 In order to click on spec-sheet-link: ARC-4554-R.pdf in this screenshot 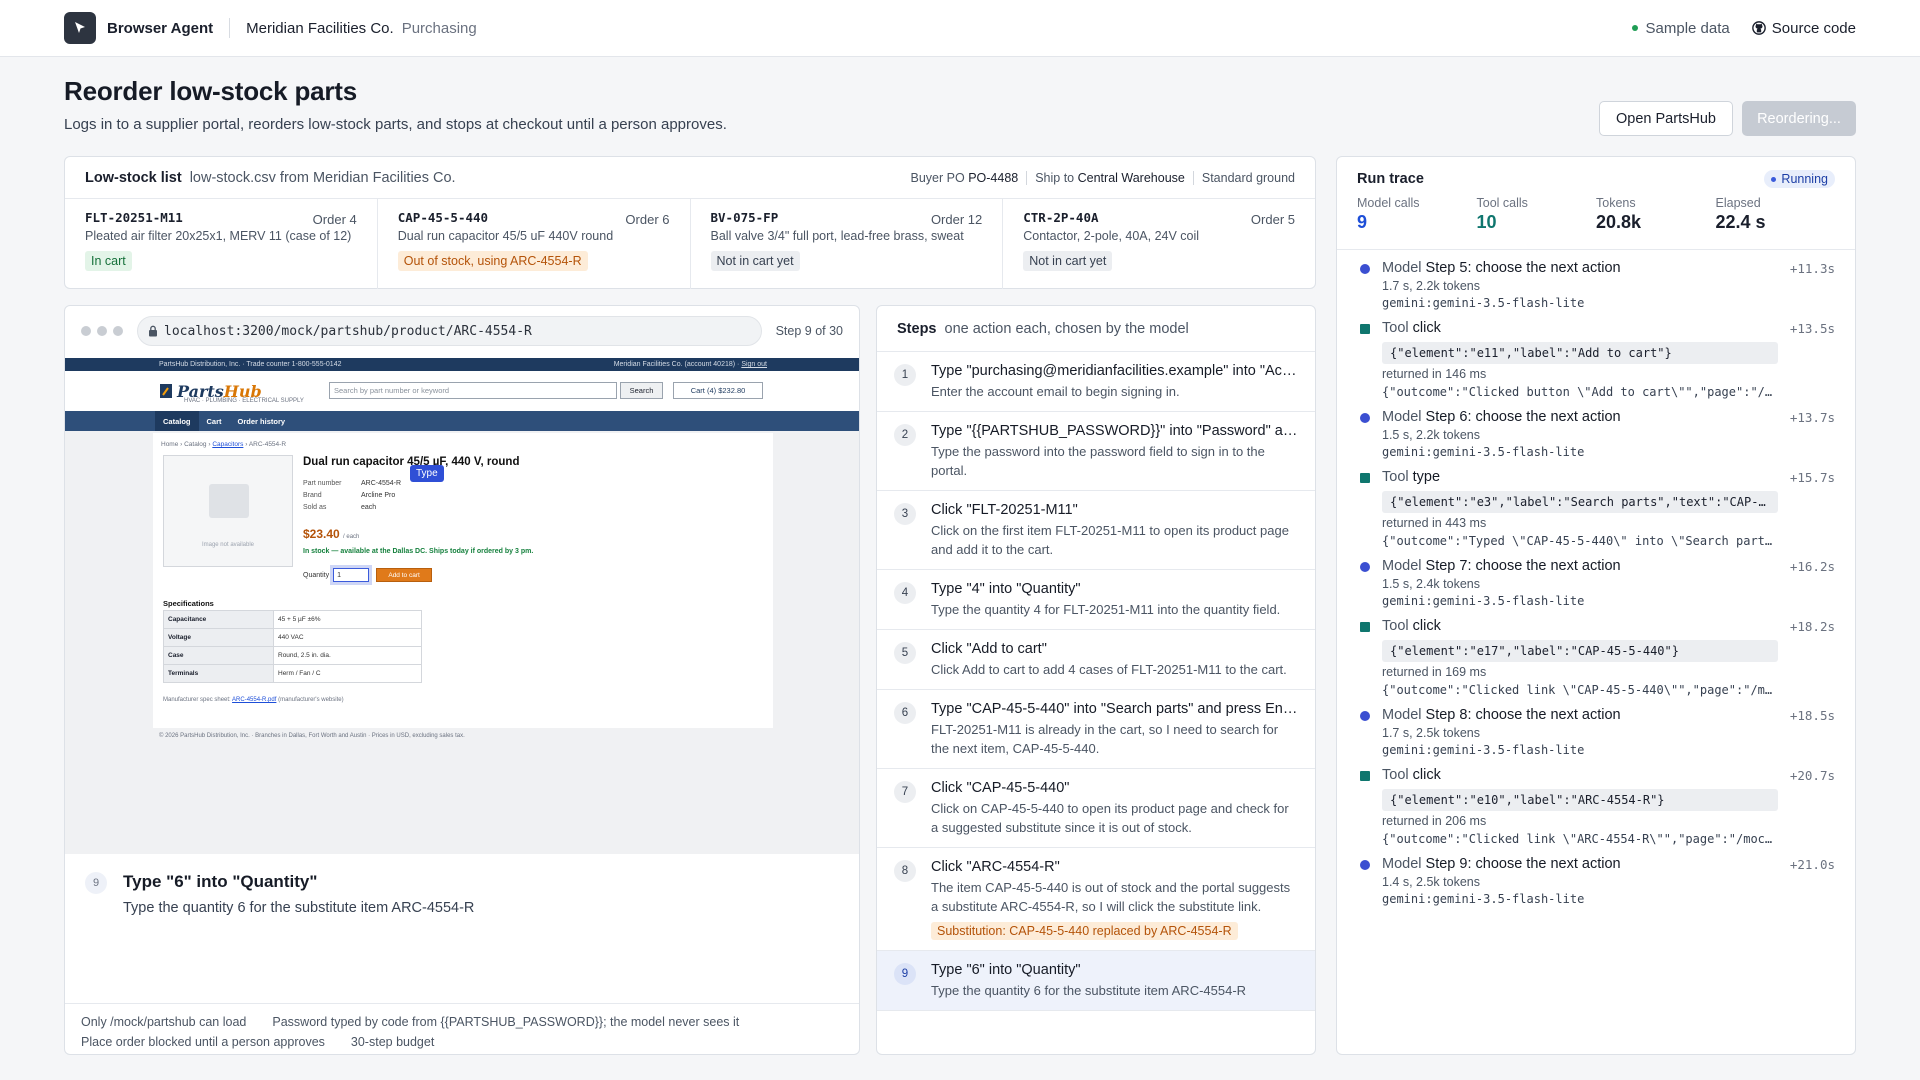, I will do `click(254, 700)`.